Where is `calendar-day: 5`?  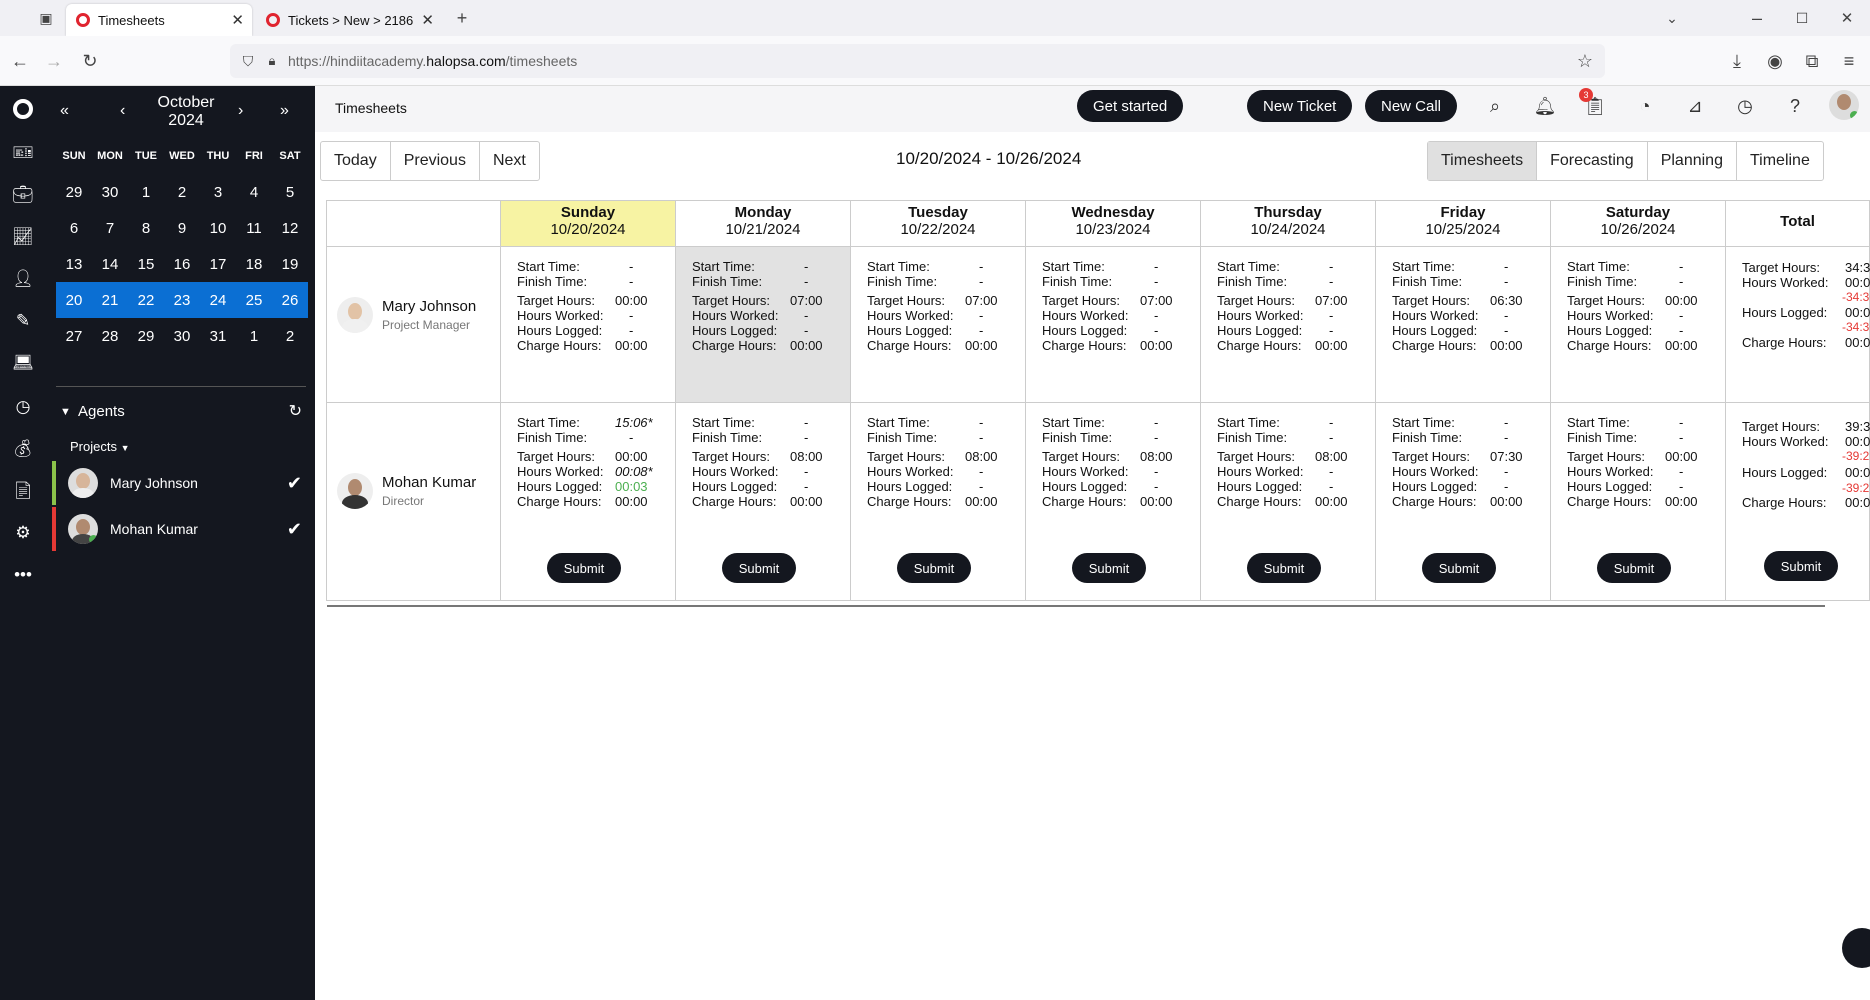 calendar-day: 5 is located at coordinates (290, 192).